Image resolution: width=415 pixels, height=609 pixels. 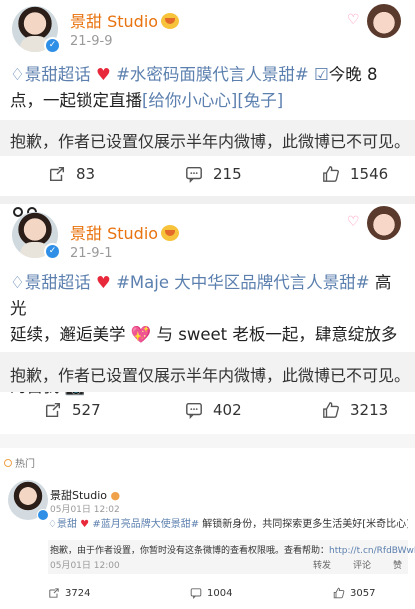 What do you see at coordinates (211, 593) in the screenshot?
I see `comment-button: 1004` at bounding box center [211, 593].